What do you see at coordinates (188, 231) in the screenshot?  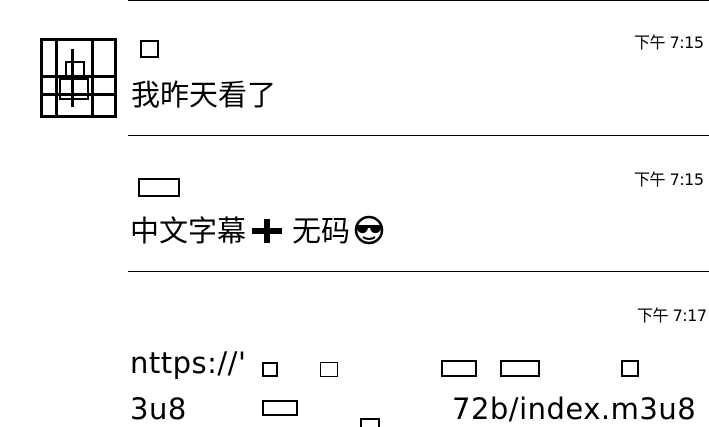 I see `message-text-part: 中文字幕` at bounding box center [188, 231].